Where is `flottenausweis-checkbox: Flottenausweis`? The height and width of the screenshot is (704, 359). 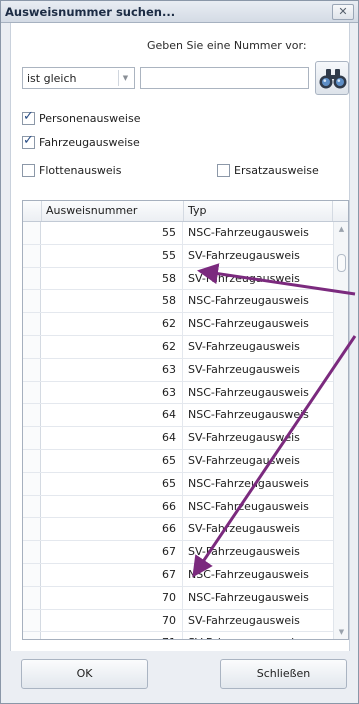
flottenausweis-checkbox: Flottenausweis is located at coordinates (71, 170).